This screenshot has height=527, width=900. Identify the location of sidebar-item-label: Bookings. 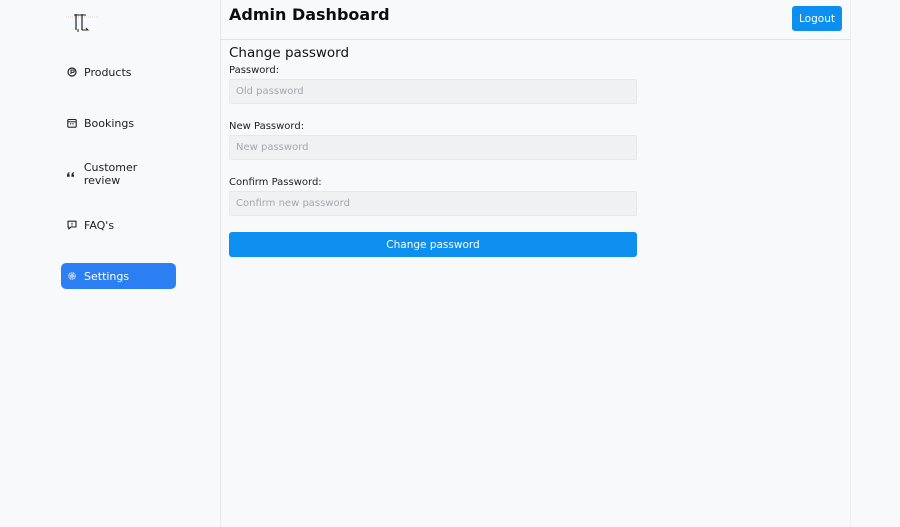
(109, 123).